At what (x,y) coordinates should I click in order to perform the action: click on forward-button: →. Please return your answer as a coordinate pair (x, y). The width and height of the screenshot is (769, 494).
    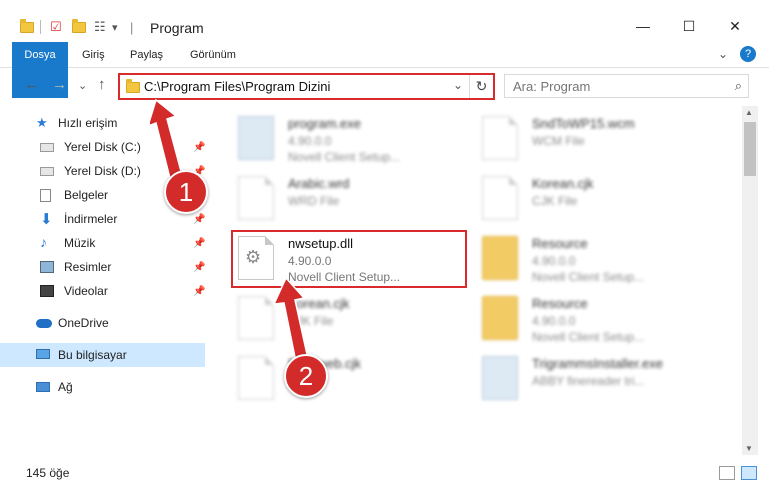
    Looking at the image, I should click on (59, 84).